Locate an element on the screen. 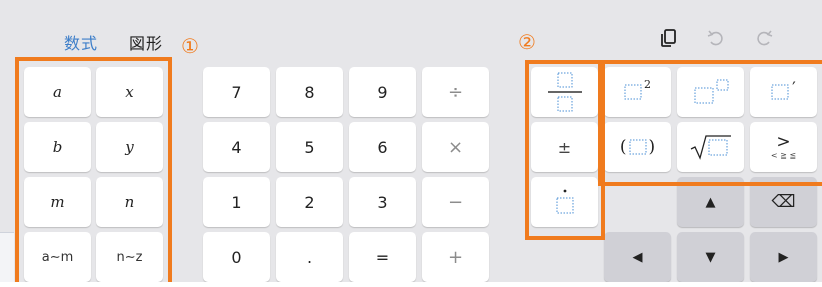 The image size is (822, 287). key-5: 5 is located at coordinates (309, 147).